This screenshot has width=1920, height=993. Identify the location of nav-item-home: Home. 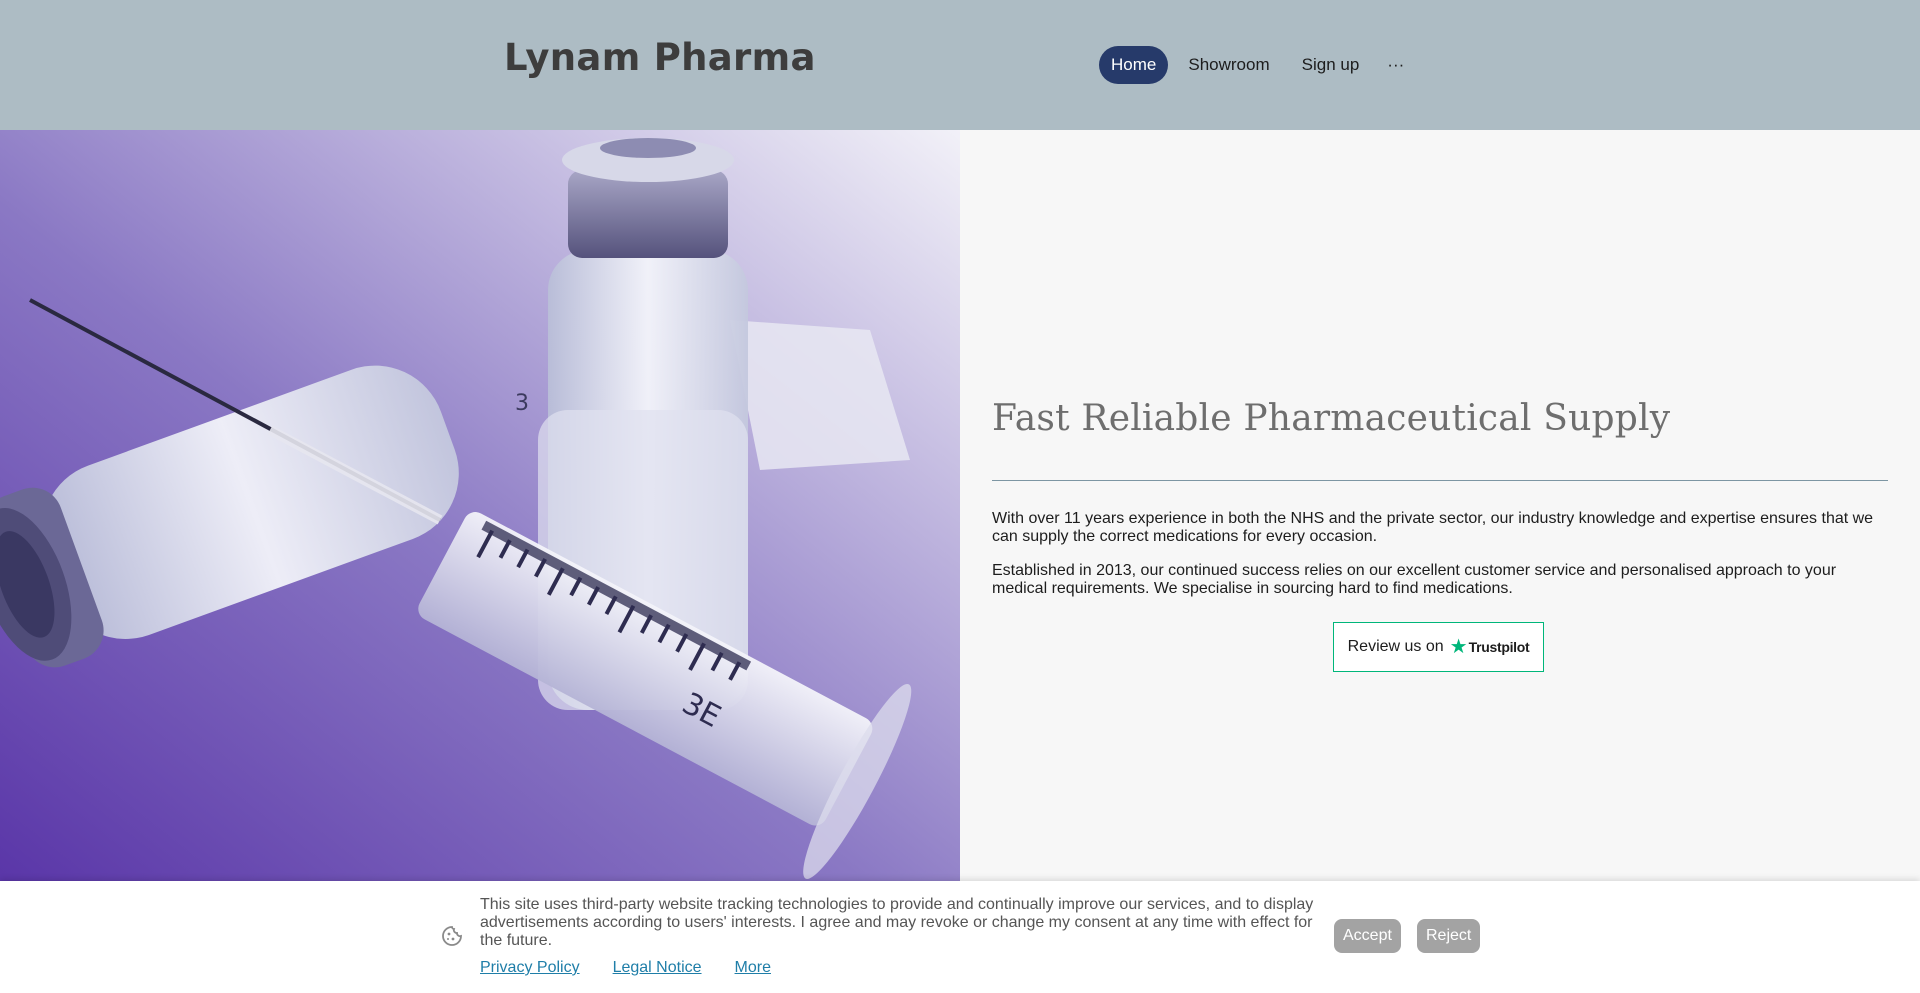
(1134, 65).